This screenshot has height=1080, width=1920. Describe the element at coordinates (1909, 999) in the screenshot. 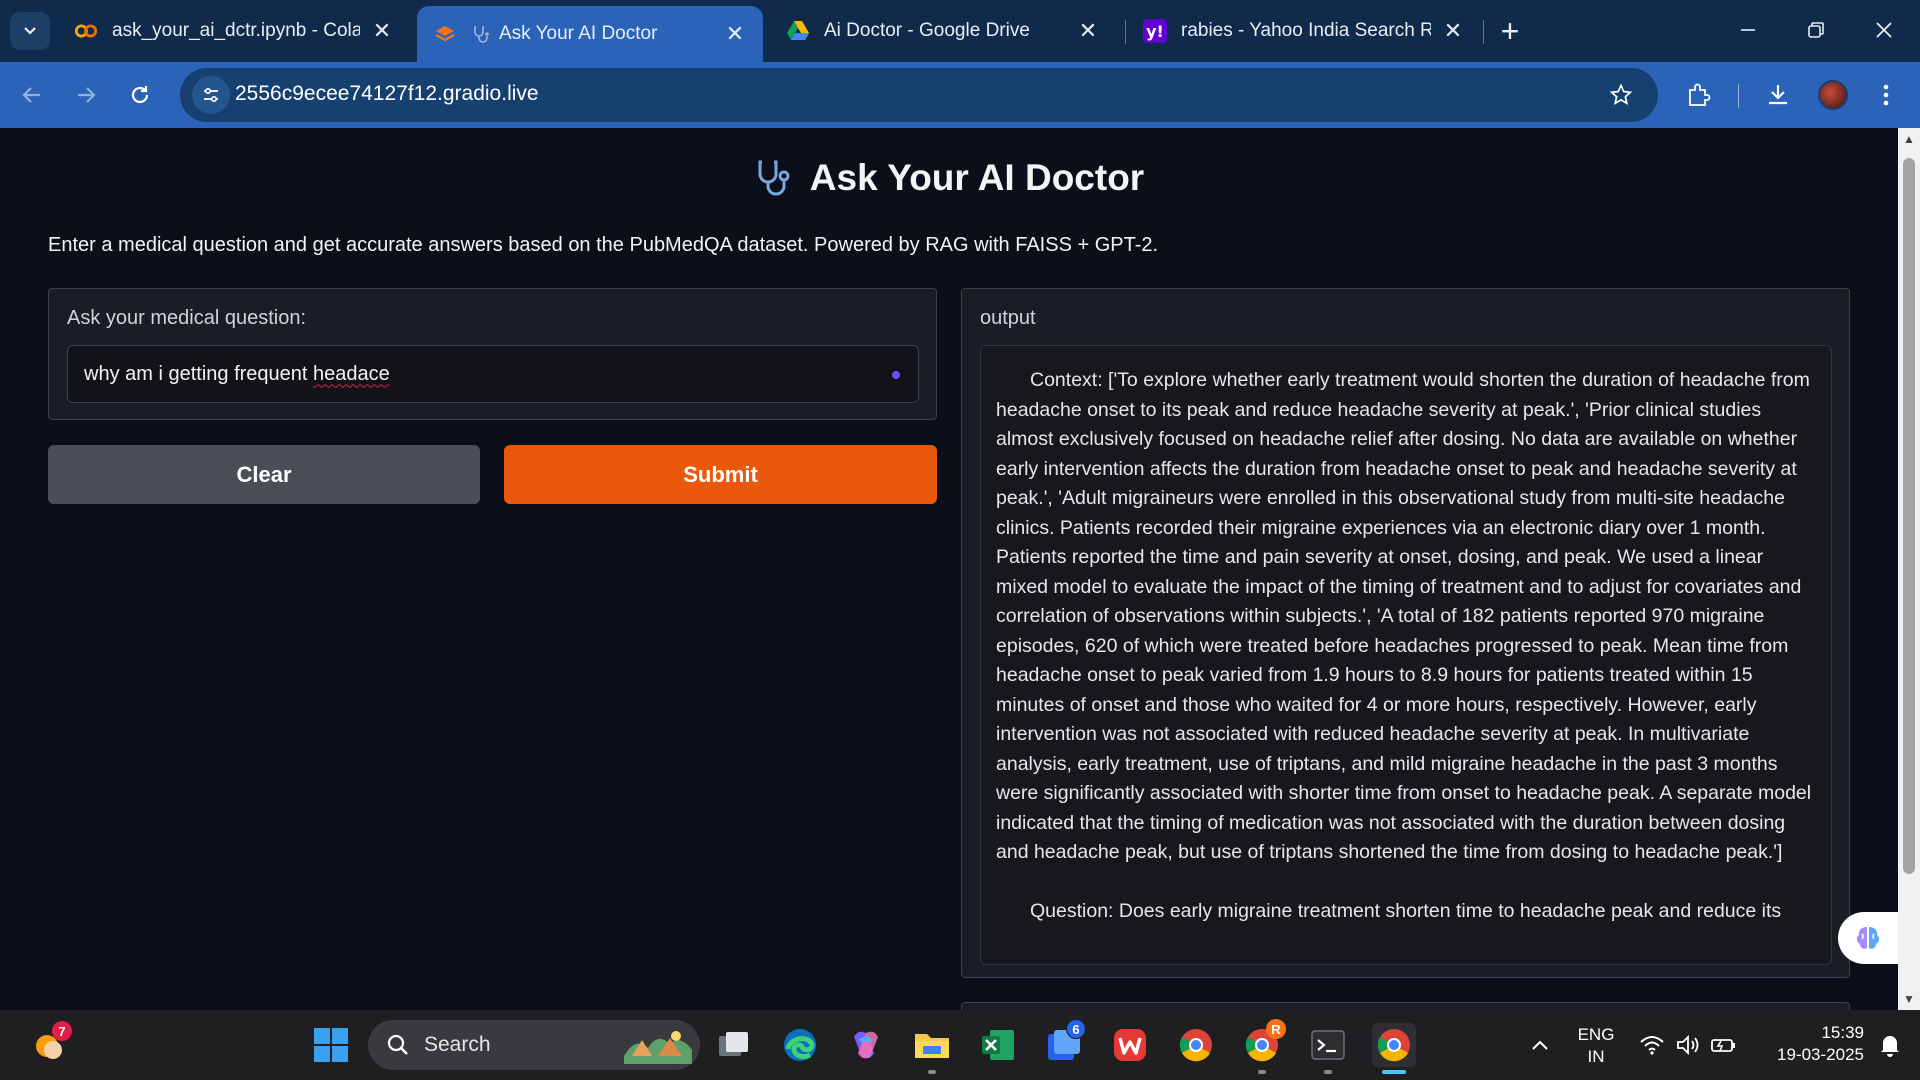

I see `scroll-down-icon: ▼` at that location.